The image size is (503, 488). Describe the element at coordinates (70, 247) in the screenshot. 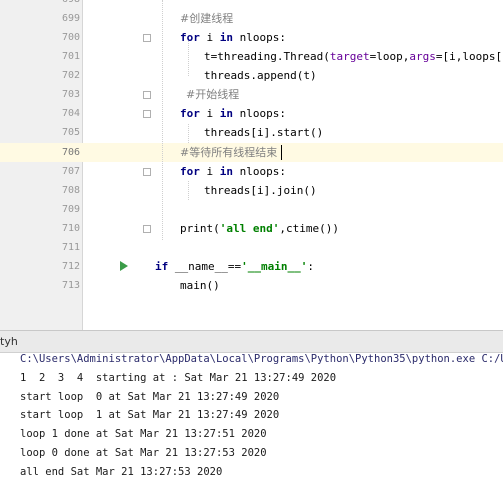

I see `line-number: 711` at that location.